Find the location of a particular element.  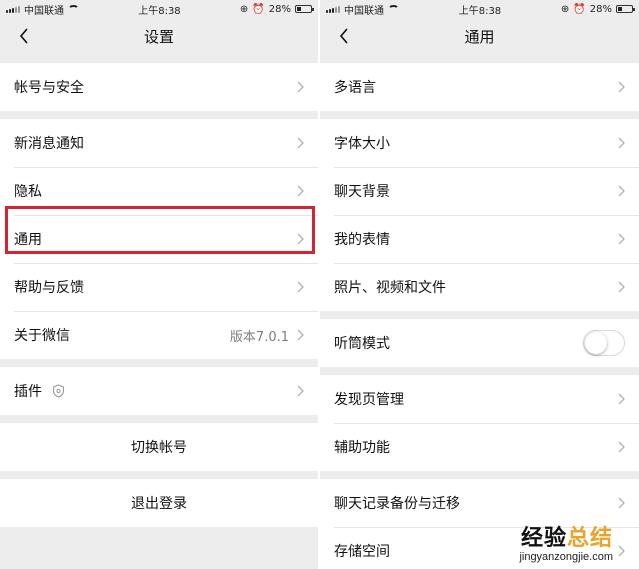

general-item-stickers: 我的表情 is located at coordinates (479, 239).